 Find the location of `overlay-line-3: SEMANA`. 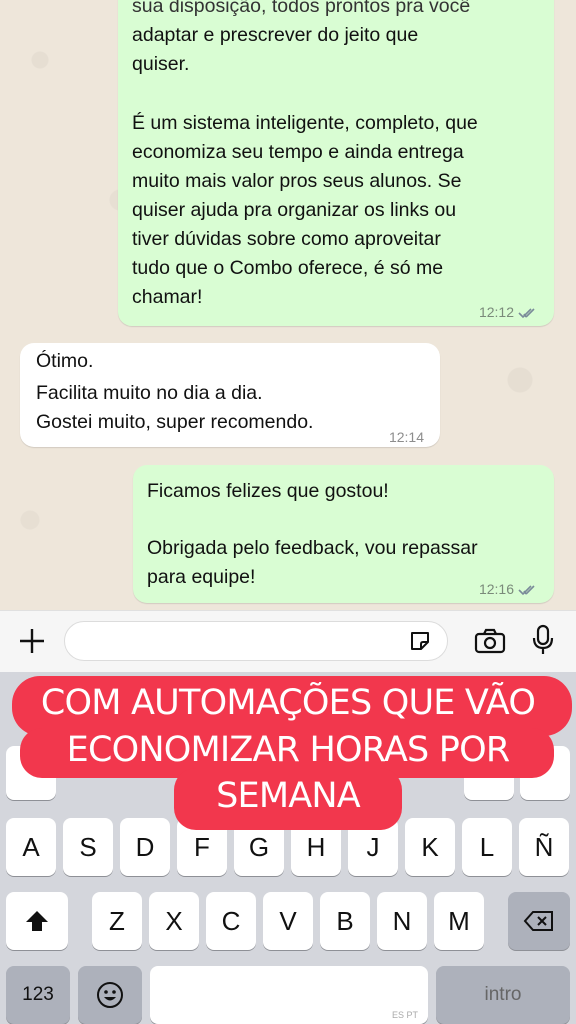

overlay-line-3: SEMANA is located at coordinates (288, 796).